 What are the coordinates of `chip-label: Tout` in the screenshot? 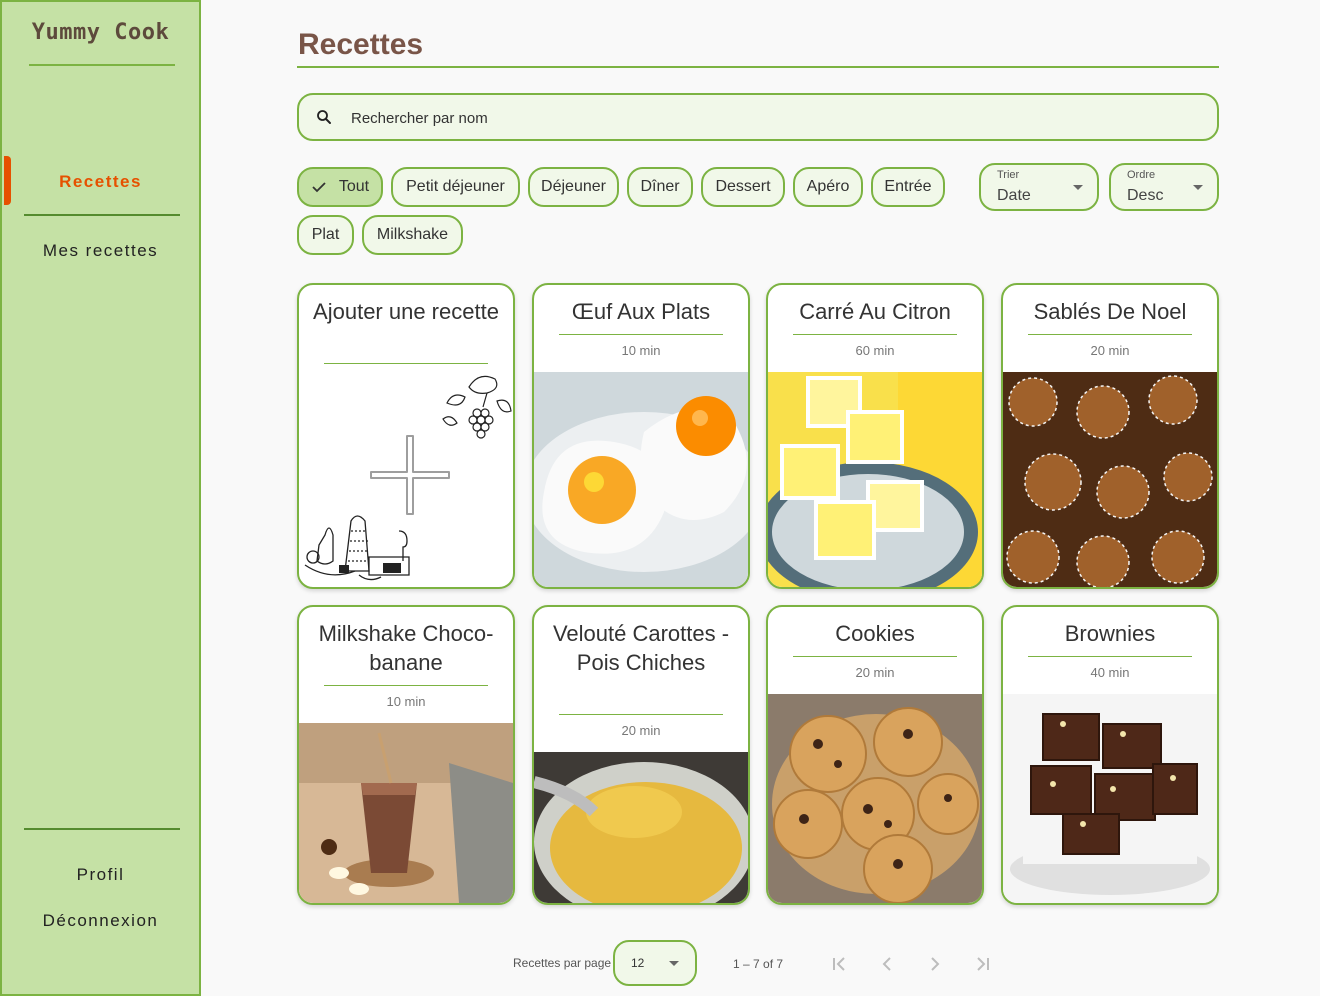 It's located at (354, 186).